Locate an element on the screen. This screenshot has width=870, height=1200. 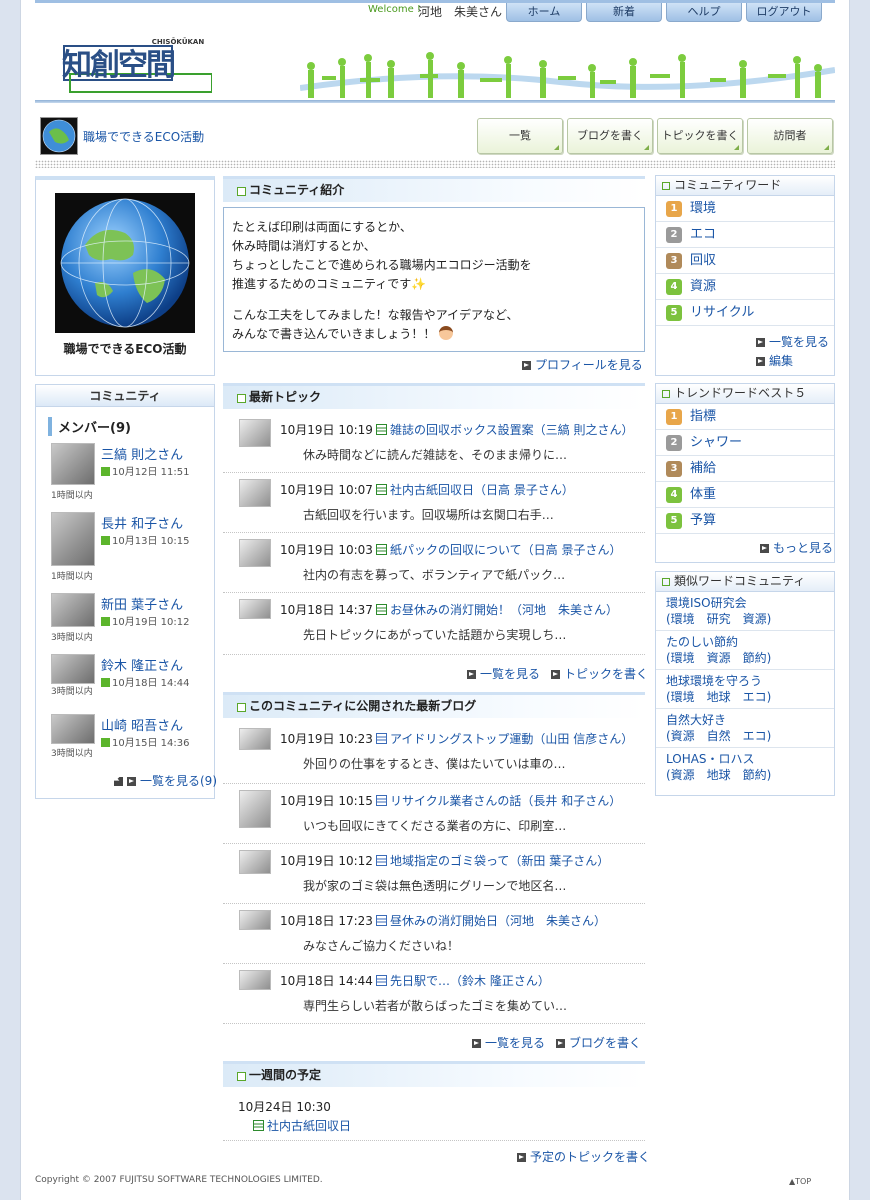
similar-community-item: 自然大好き (資源 自然 エコ) is located at coordinates (745, 728).